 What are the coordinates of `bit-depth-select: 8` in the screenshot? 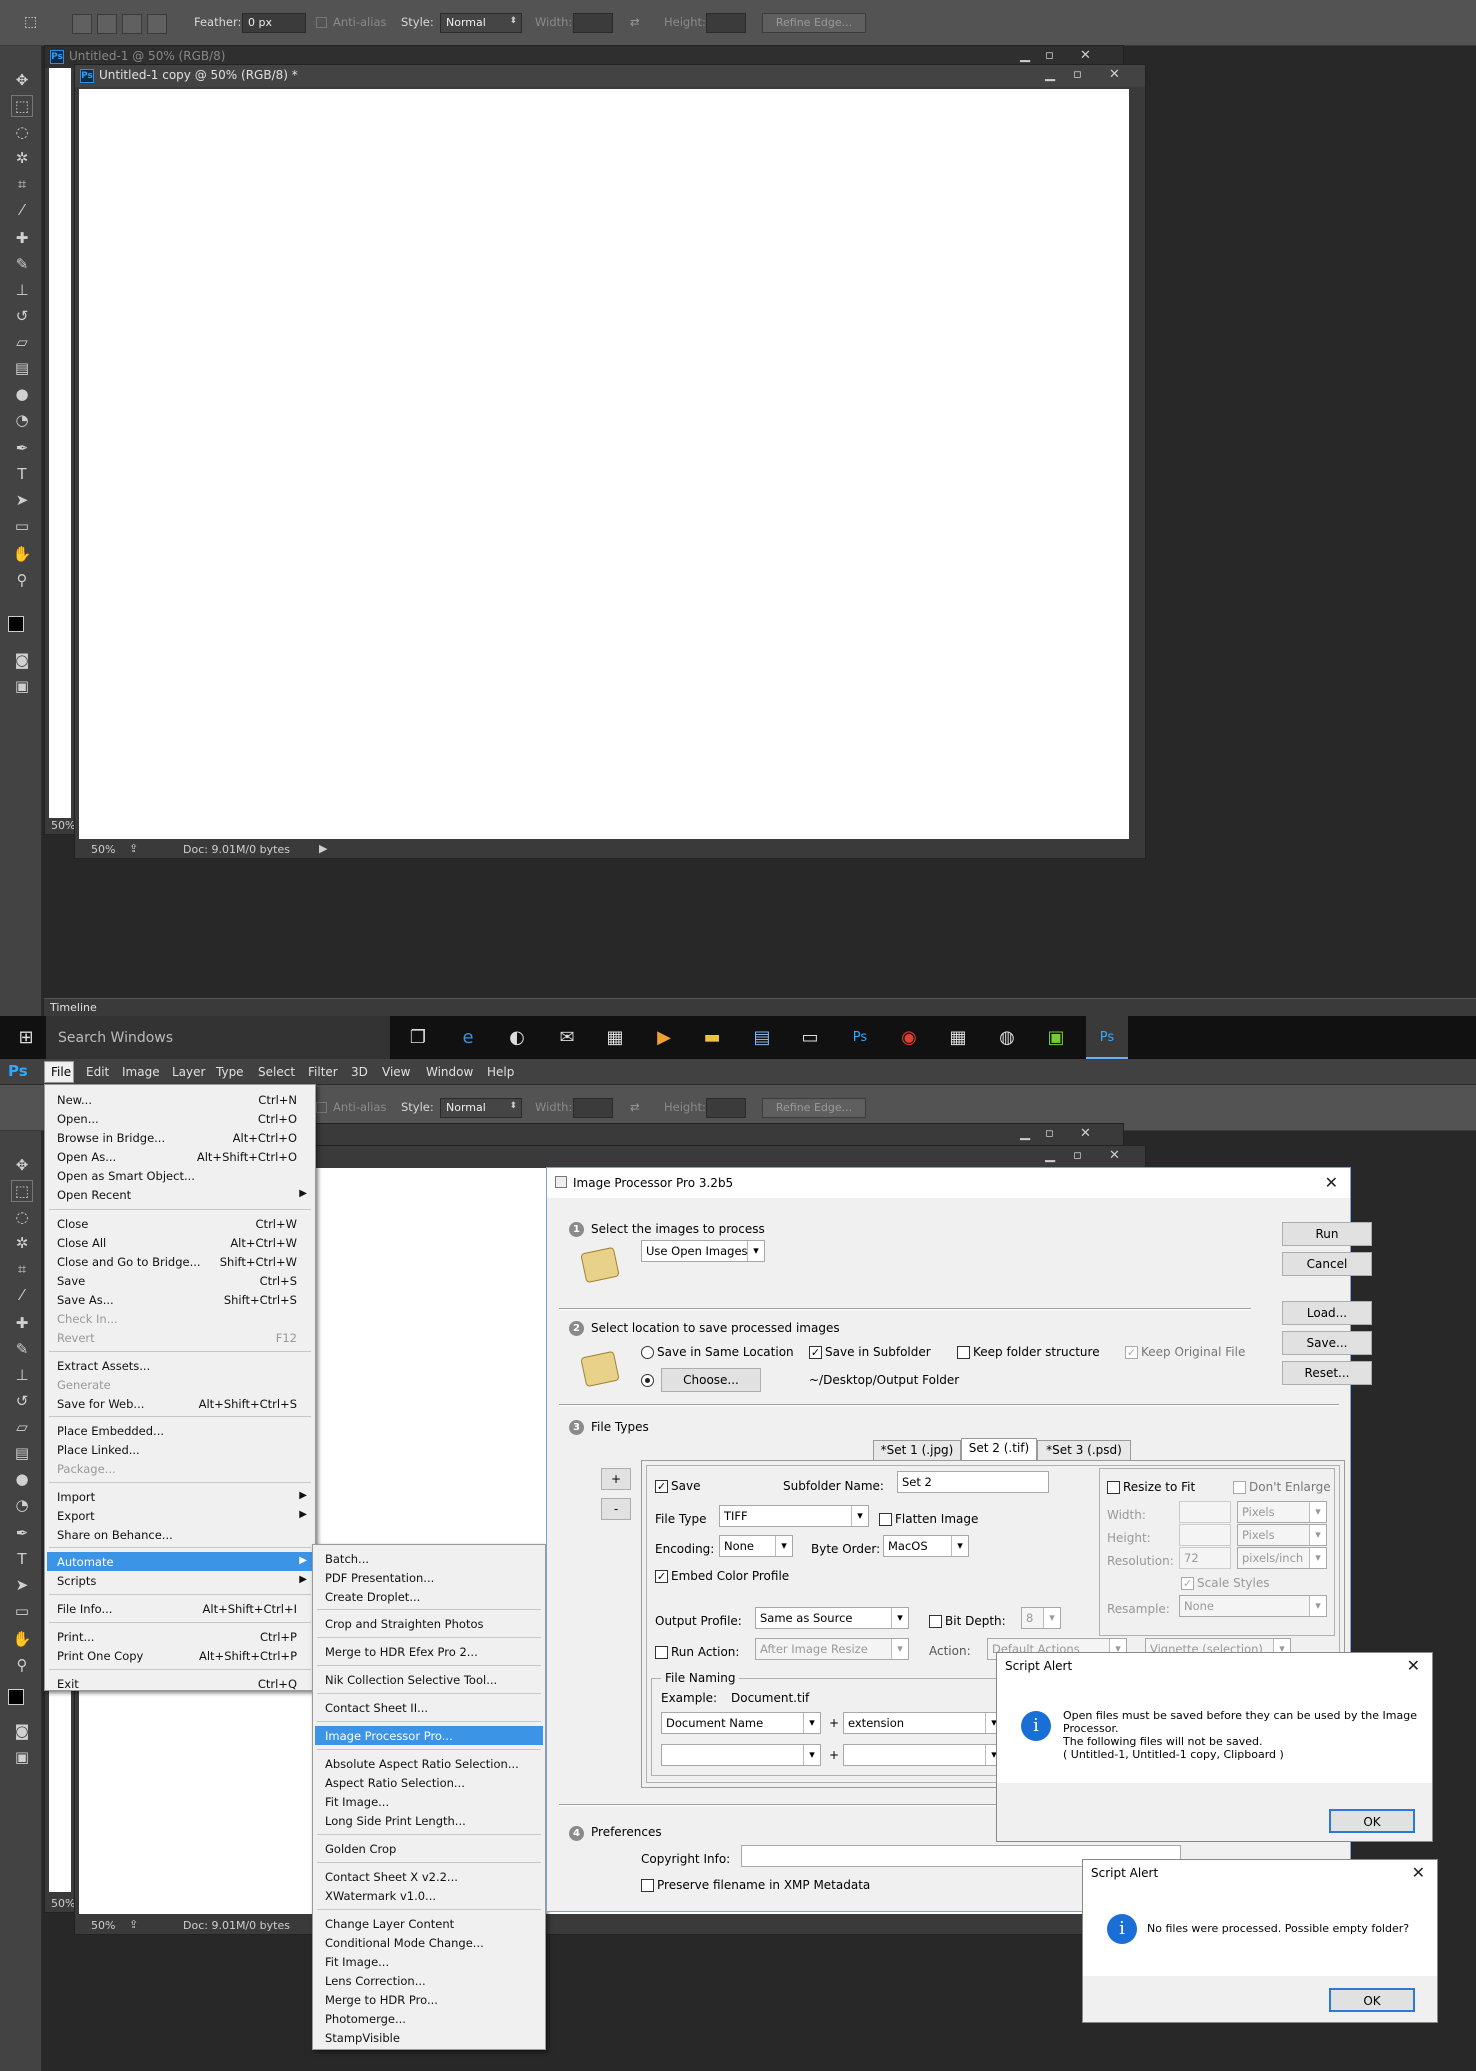 It's located at (1041, 1618).